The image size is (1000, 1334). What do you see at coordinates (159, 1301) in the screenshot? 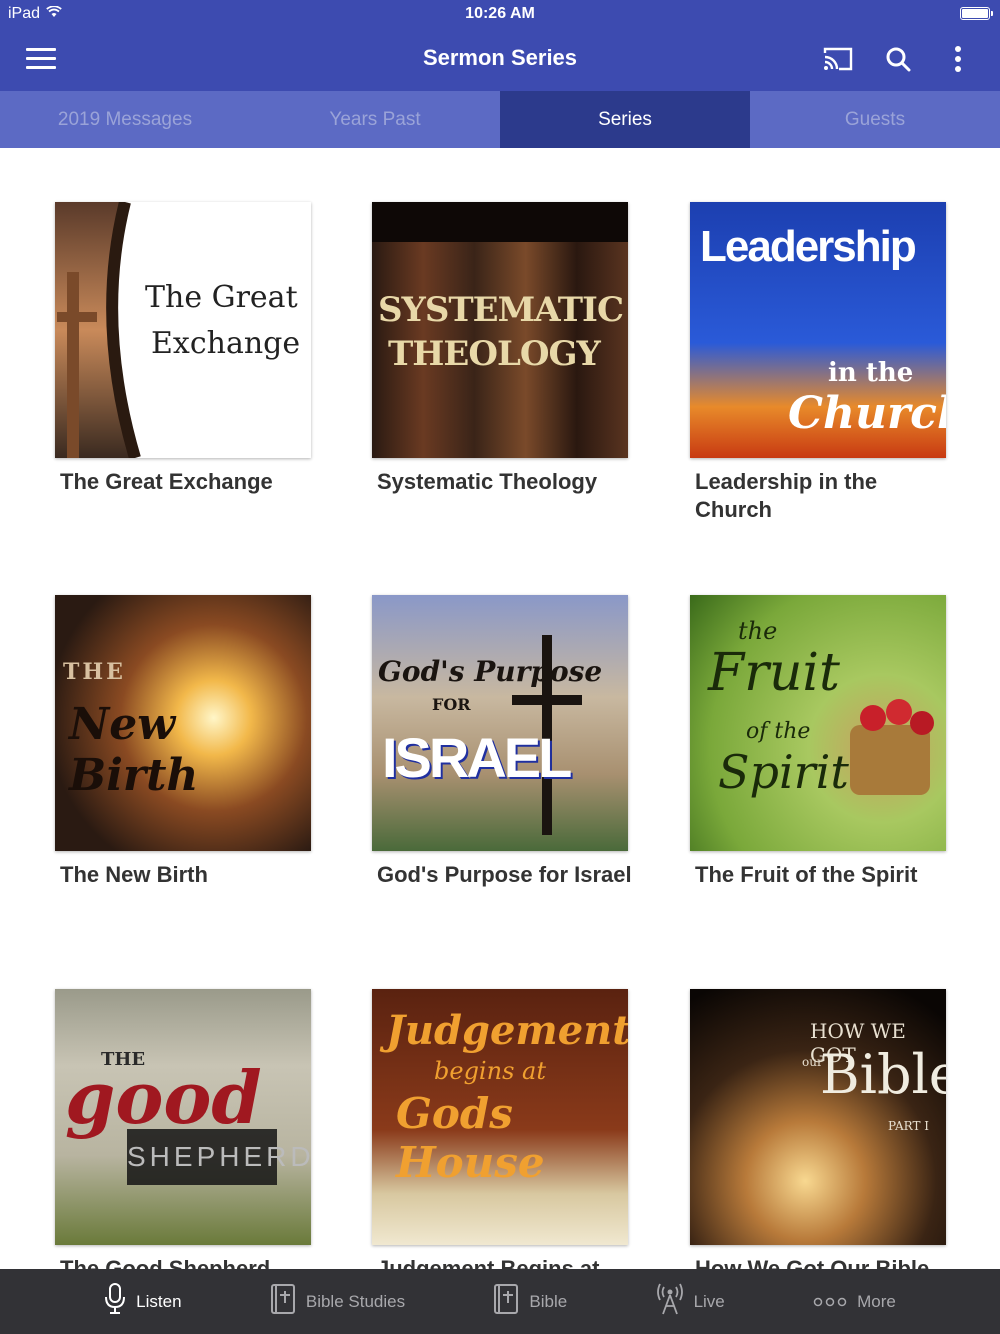
I see `nav-label: Listen` at bounding box center [159, 1301].